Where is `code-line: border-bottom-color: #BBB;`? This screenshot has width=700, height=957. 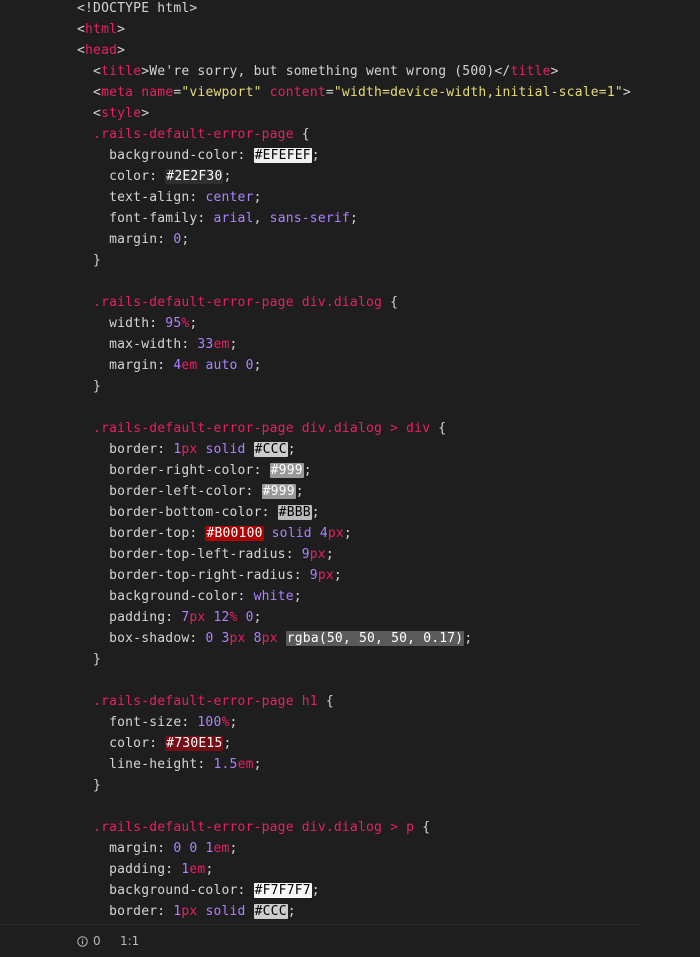 code-line: border-bottom-color: #BBB; is located at coordinates (198, 512).